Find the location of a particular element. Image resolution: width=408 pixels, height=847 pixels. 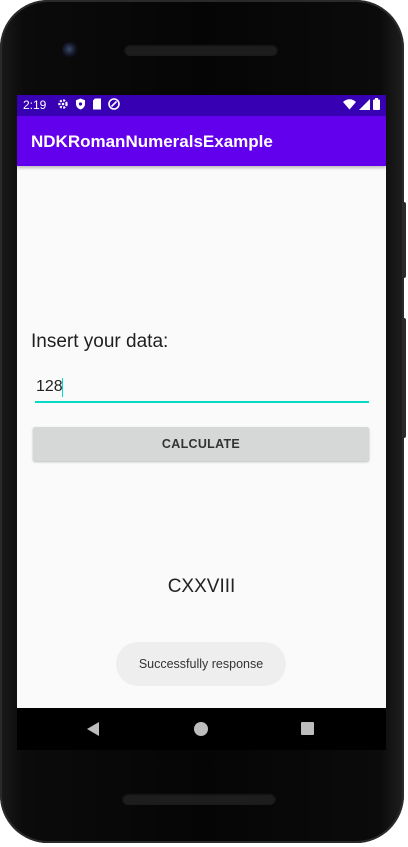

input-prompt-label: Insert your data: is located at coordinates (100, 341).